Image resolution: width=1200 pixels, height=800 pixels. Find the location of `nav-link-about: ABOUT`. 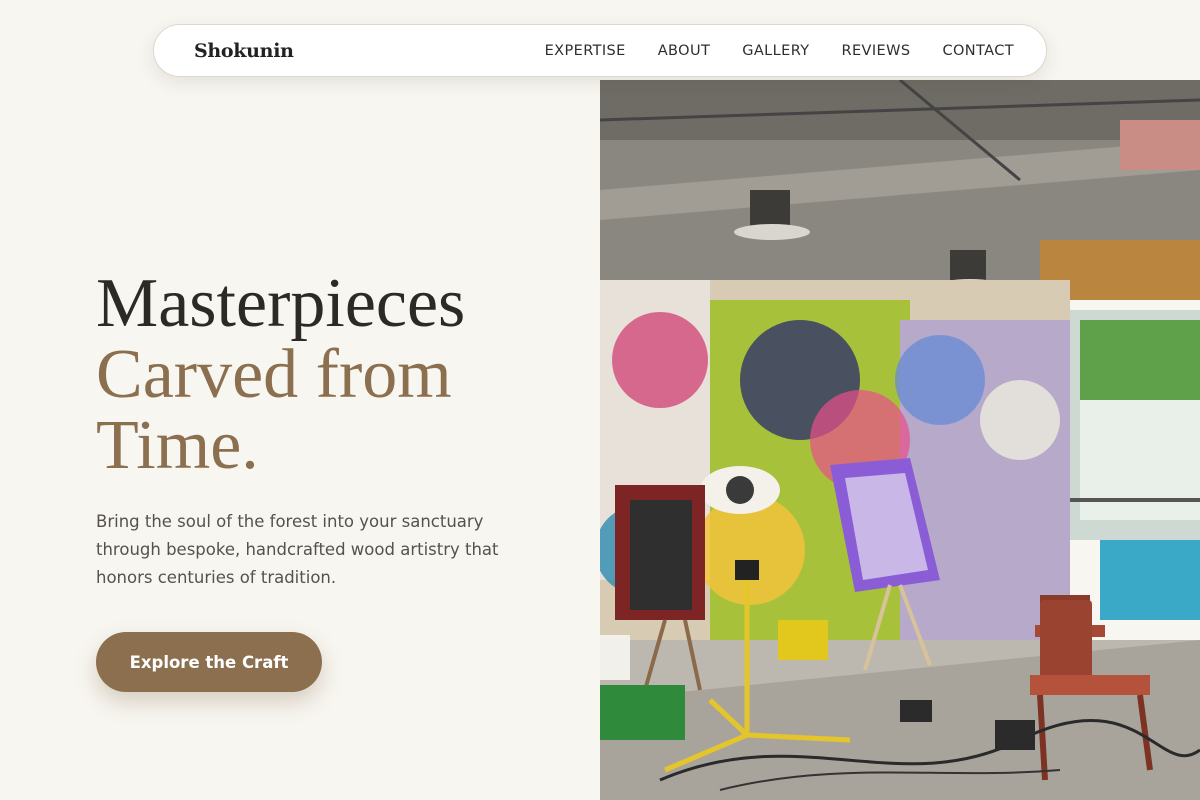

nav-link-about: ABOUT is located at coordinates (684, 51).